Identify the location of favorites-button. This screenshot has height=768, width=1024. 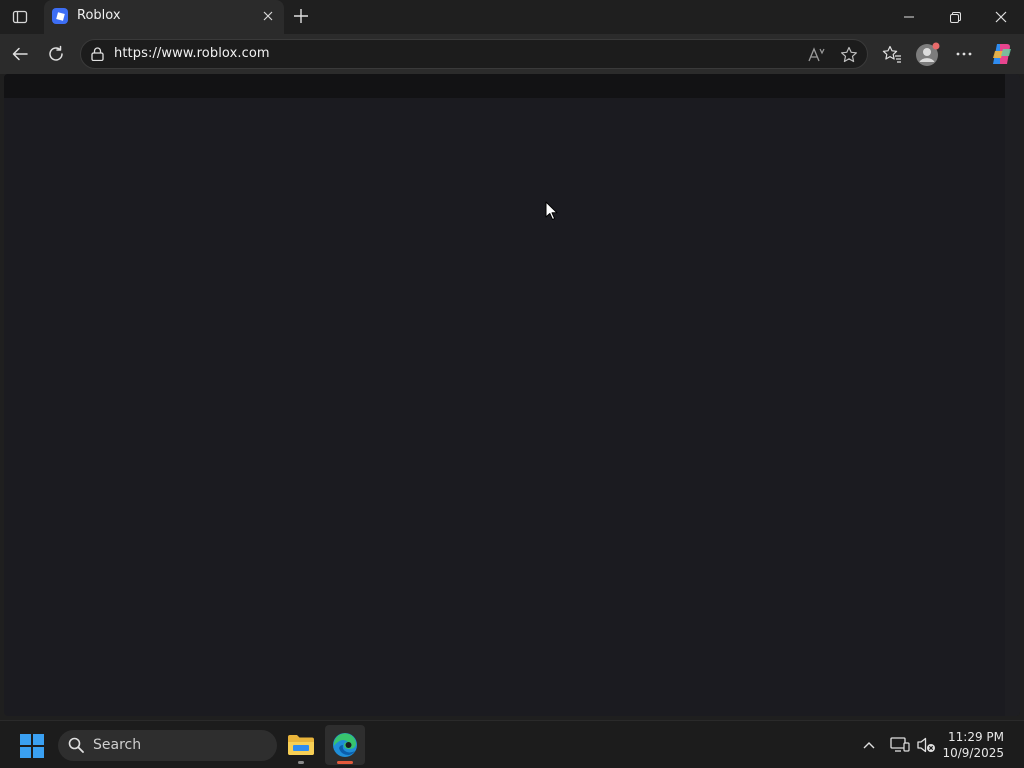
(892, 54).